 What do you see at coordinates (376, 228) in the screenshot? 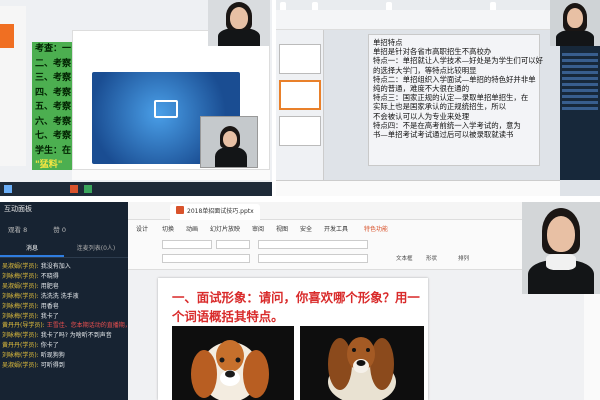
I see `menu-item: 特色功能` at bounding box center [376, 228].